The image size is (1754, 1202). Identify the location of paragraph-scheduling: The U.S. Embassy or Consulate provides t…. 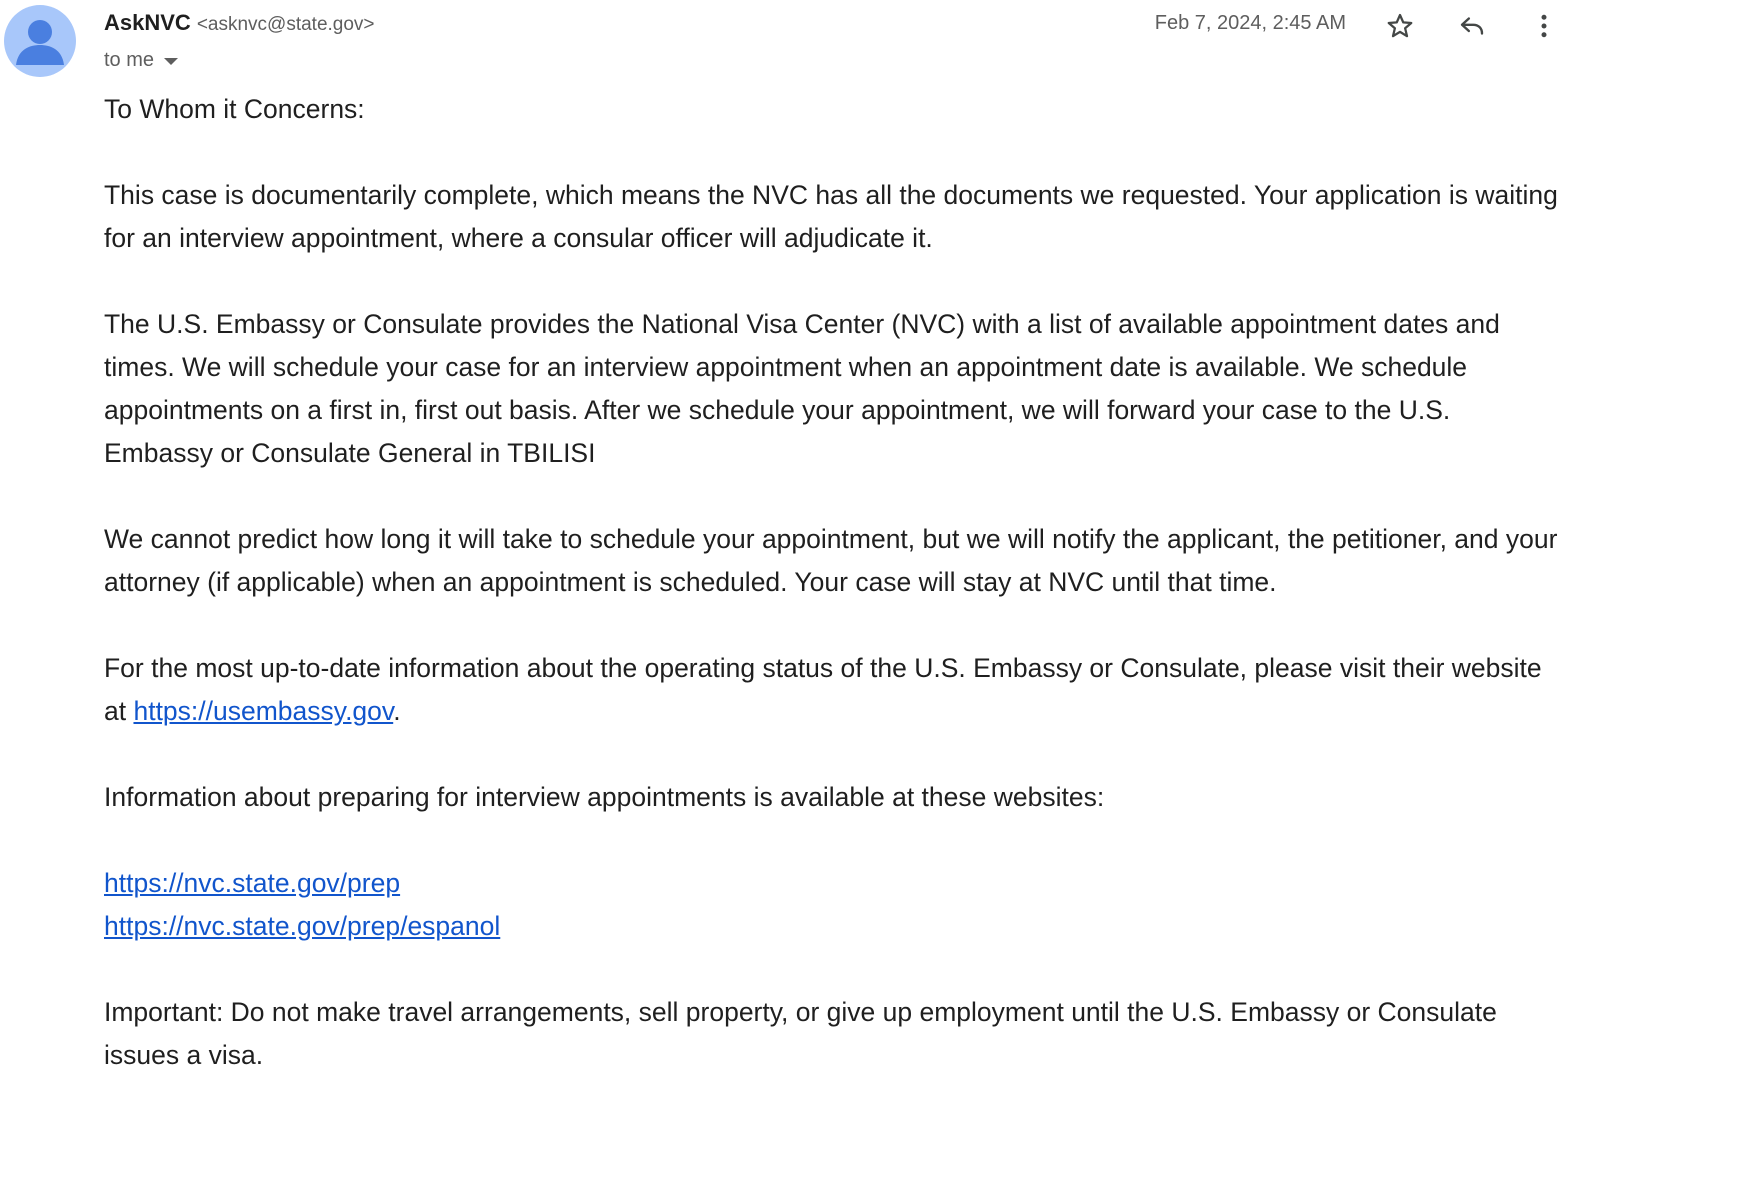
(802, 388).